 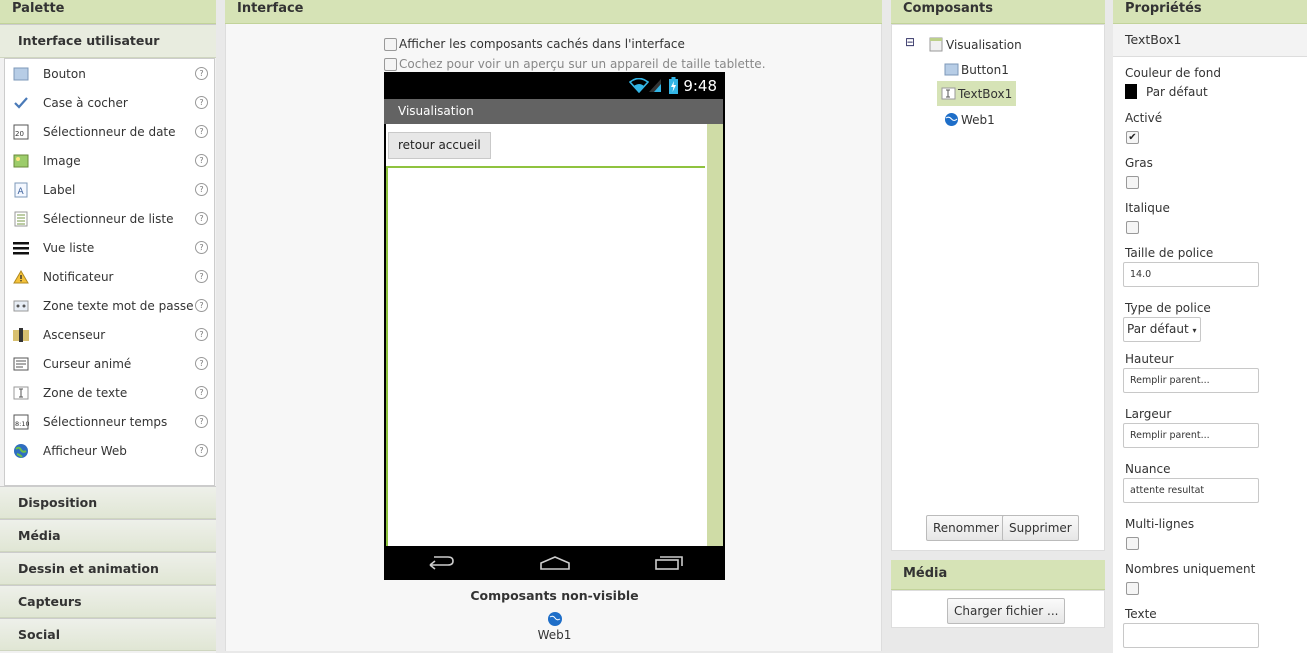 What do you see at coordinates (966, 528) in the screenshot?
I see `rename-button: Renommer` at bounding box center [966, 528].